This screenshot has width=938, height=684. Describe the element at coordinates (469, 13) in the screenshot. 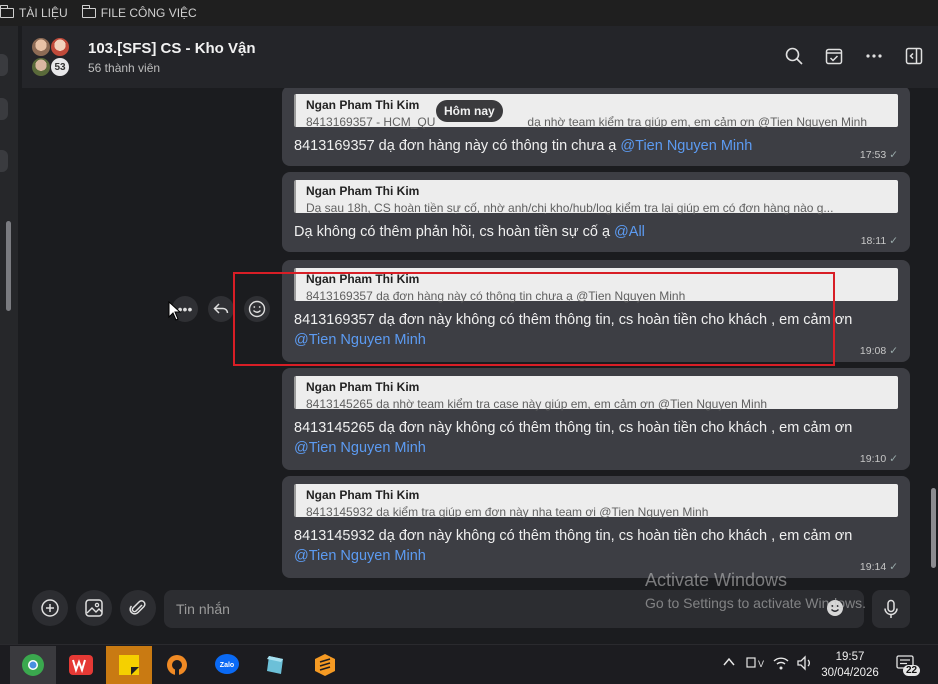

I see `bookmarks-bar: TÀI LIỆU FILE CÔNG VIỆC` at that location.